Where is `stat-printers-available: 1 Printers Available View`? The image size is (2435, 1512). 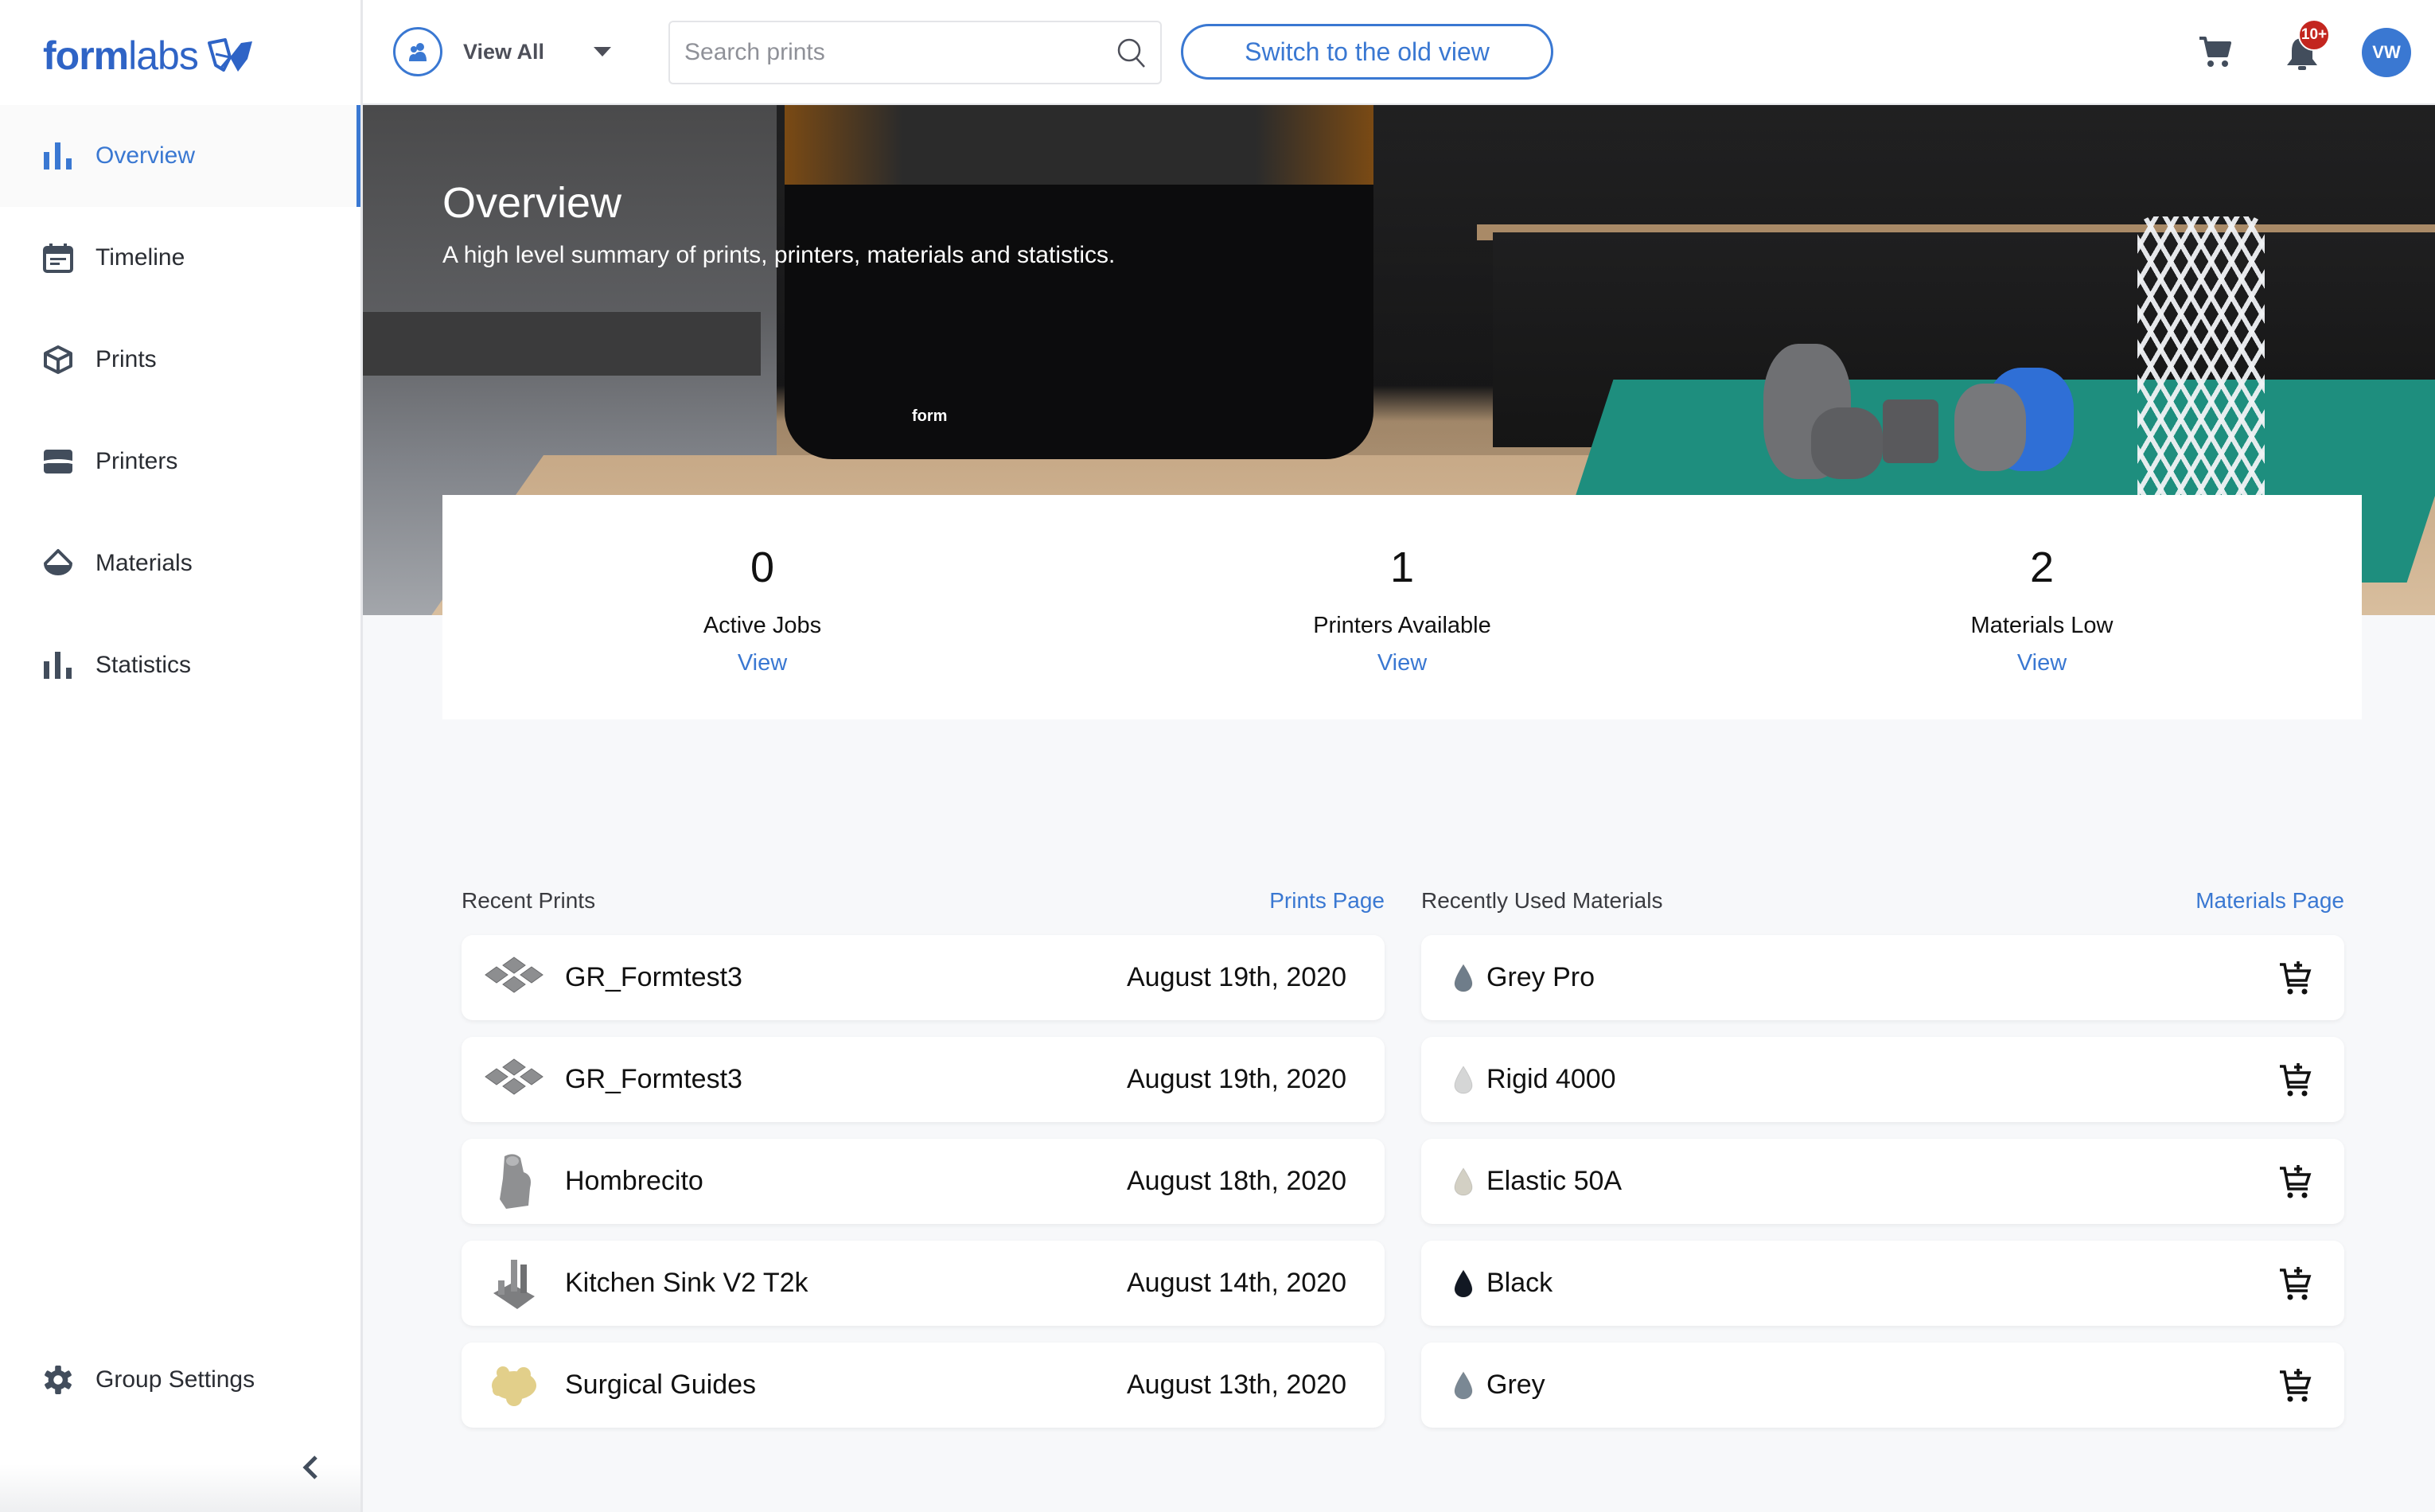
stat-printers-available: 1 Printers Available View is located at coordinates (1402, 607).